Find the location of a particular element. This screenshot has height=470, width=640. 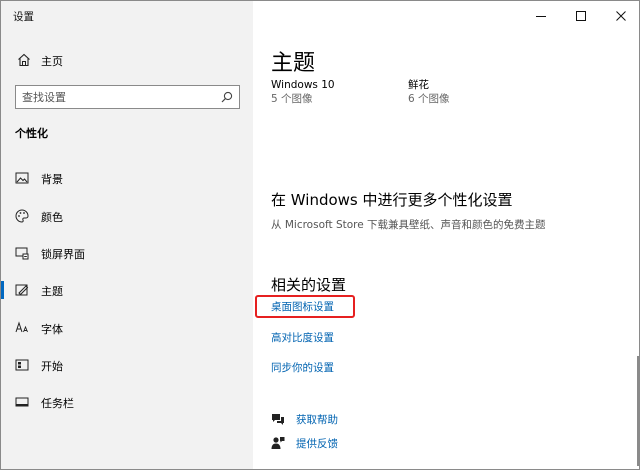

close-button is located at coordinates (620, 16).